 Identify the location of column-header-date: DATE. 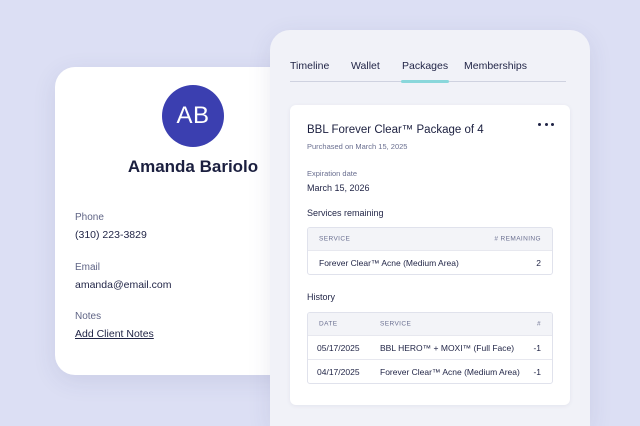
(328, 324).